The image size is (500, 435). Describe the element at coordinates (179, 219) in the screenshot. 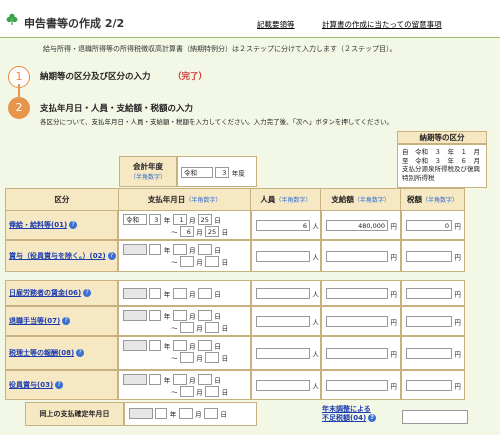

I see `row-month-from-input: 1` at that location.